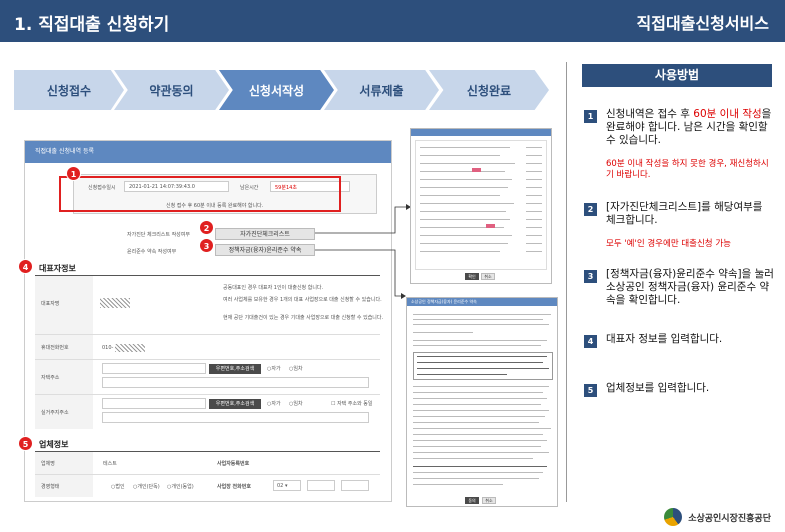 The image size is (785, 532). Describe the element at coordinates (702, 23) in the screenshot. I see `service-title: 직접대출신청서비스` at that location.